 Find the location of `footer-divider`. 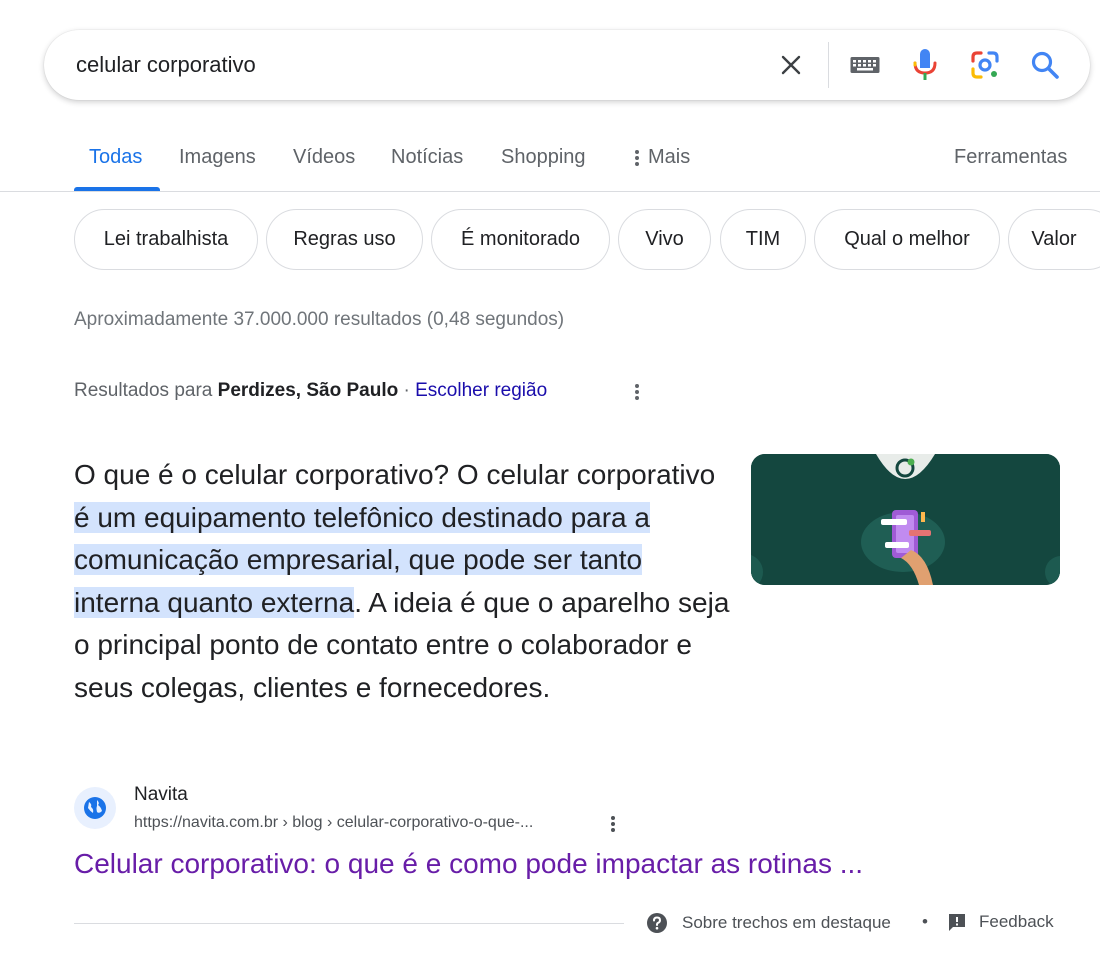

footer-divider is located at coordinates (349, 923).